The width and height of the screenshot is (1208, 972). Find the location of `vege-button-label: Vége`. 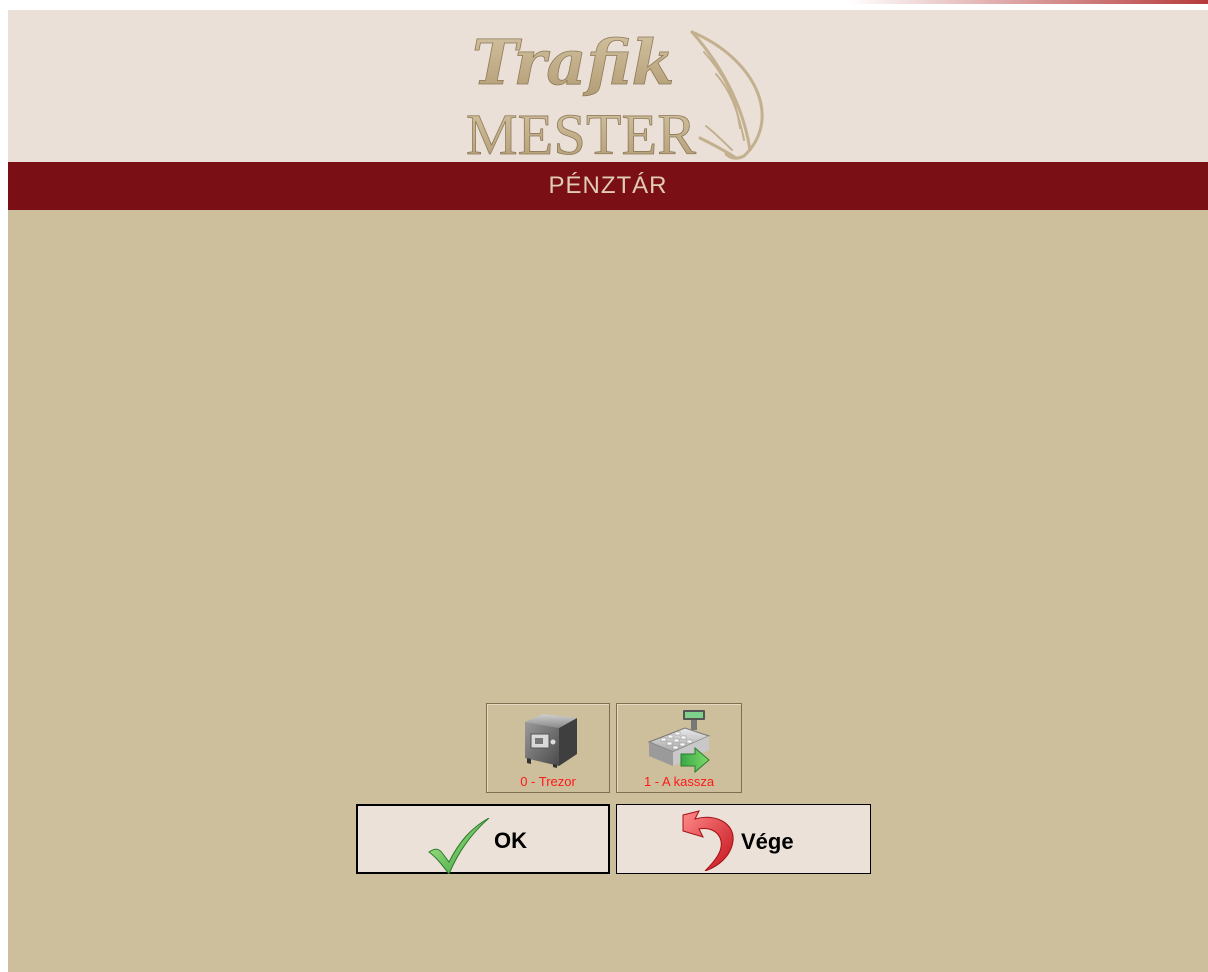

vege-button-label: Vége is located at coordinates (767, 841).